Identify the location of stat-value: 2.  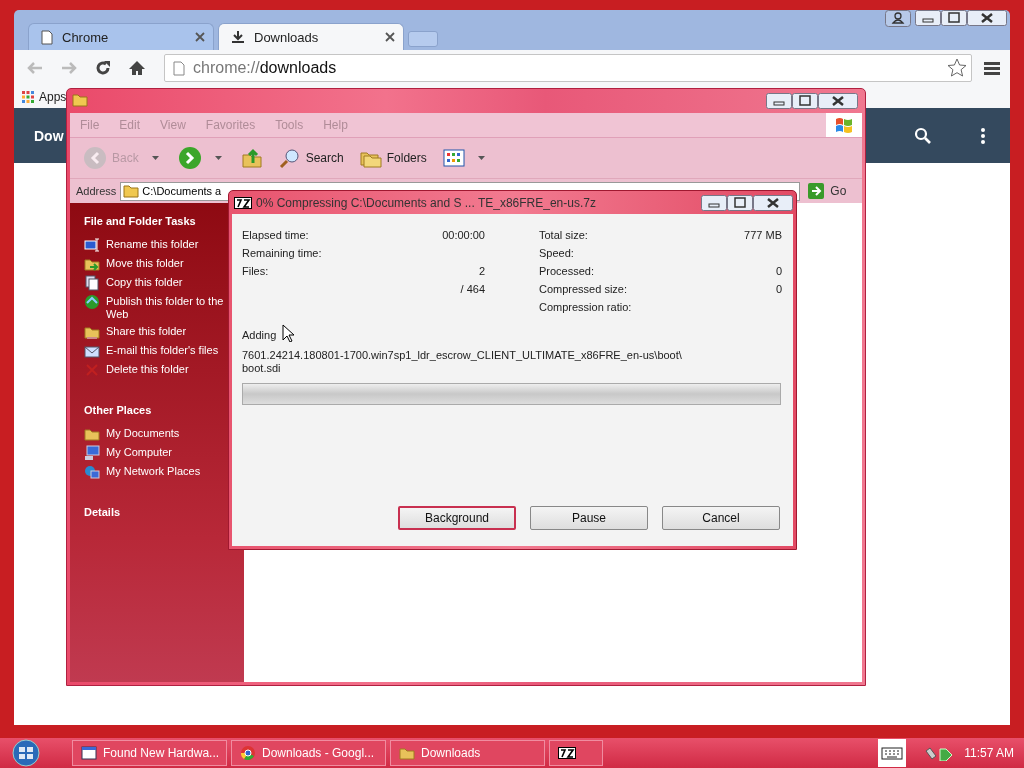
(481, 272).